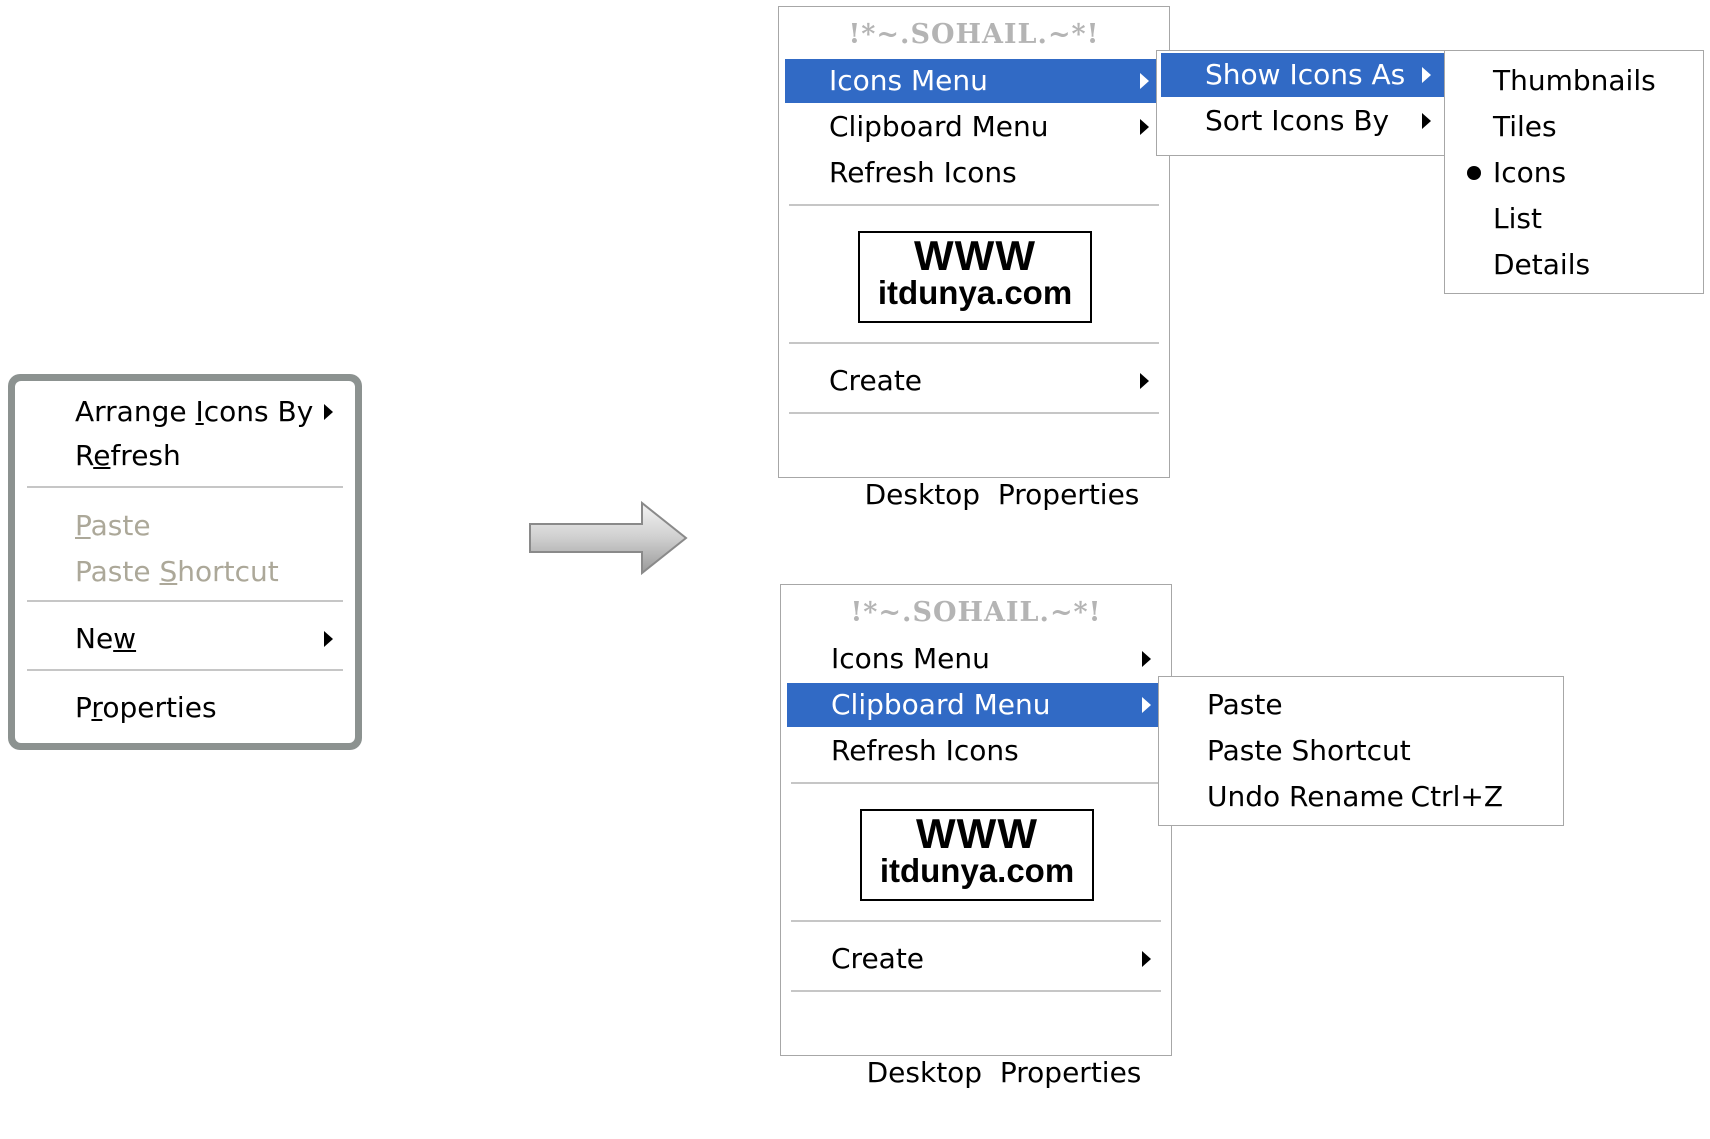  I want to click on menu-item-arrange-icons-by: Arrange Icons By, so click(185, 412).